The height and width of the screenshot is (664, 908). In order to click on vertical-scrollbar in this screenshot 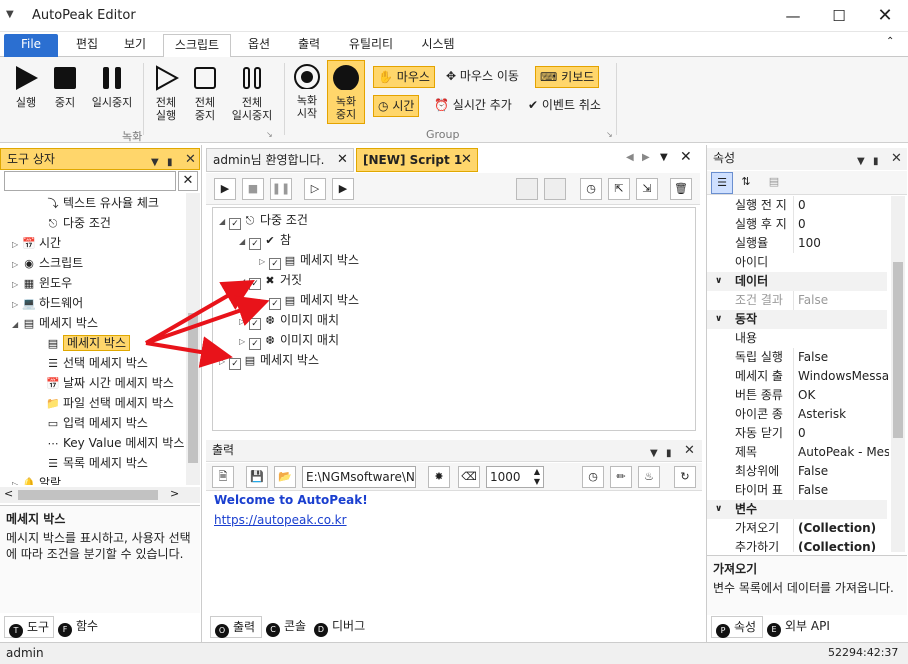, I will do `click(193, 339)`.